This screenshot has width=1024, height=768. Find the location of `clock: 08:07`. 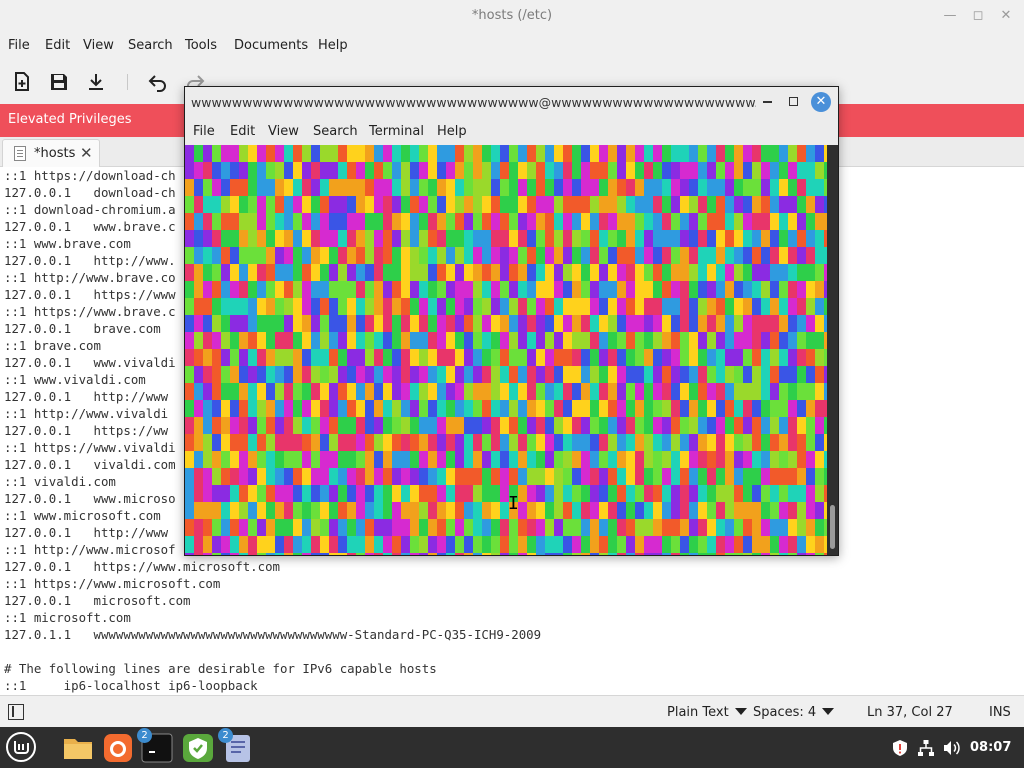

clock: 08:07 is located at coordinates (990, 747).